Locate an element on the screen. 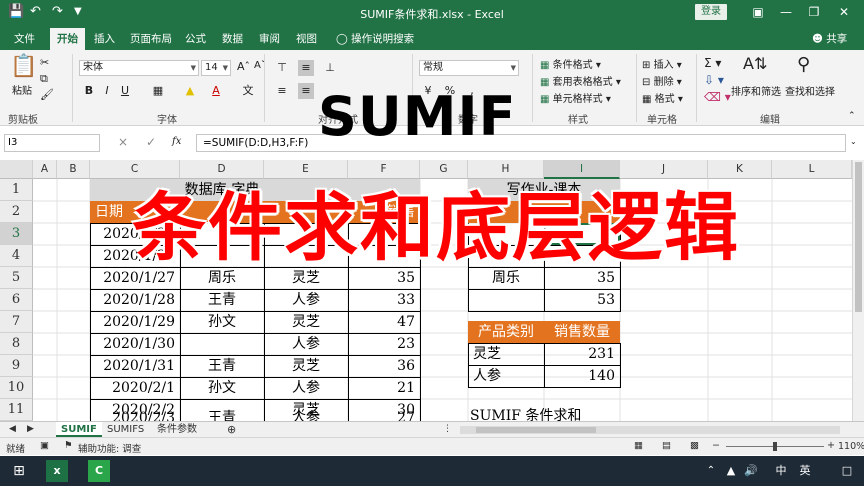  column-header-i: I is located at coordinates (582, 169).